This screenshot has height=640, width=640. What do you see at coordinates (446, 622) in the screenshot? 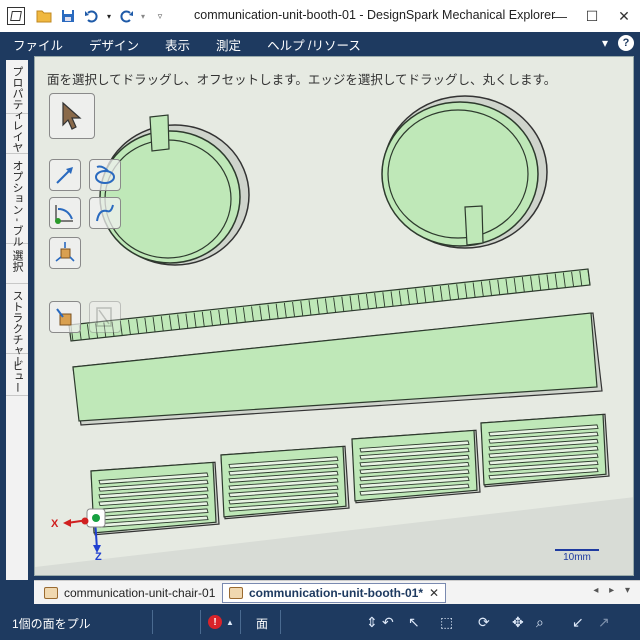
I see `box-select-icon: ⬚` at bounding box center [446, 622].